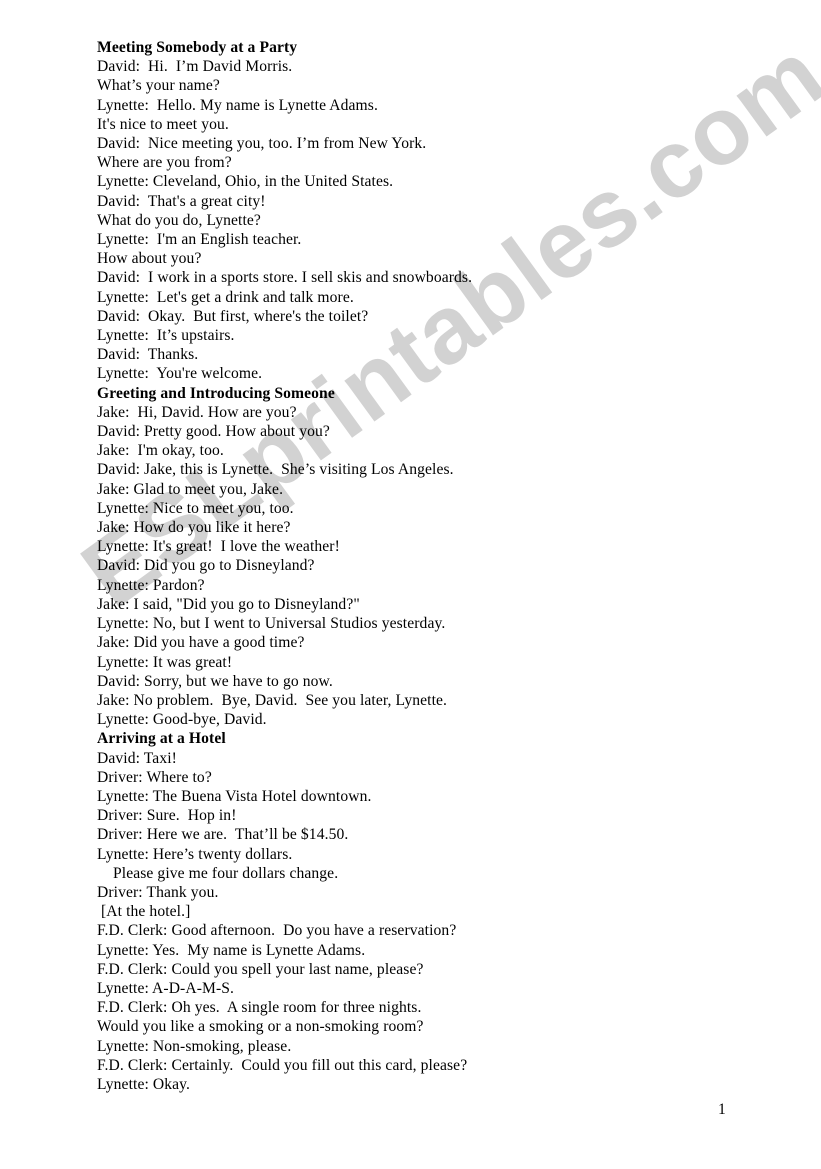 This screenshot has height=1169, width=821. What do you see at coordinates (165, 662) in the screenshot?
I see `dialogue-line: Lynette: It was great!` at bounding box center [165, 662].